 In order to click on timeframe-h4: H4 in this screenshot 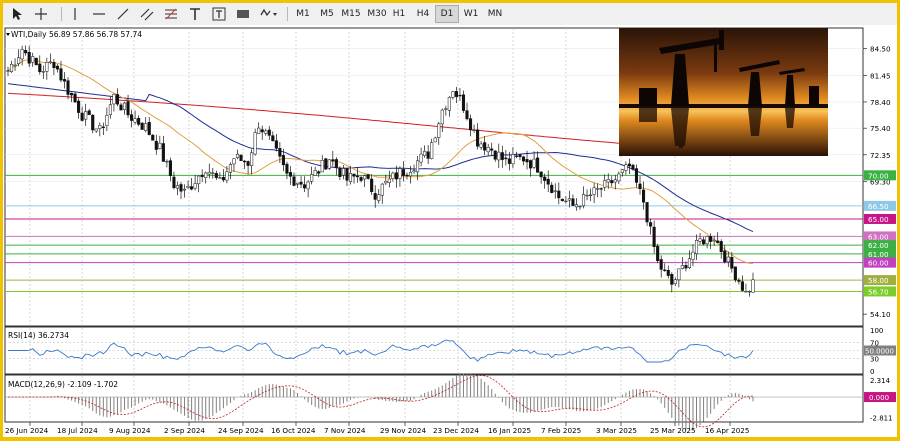, I will do `click(423, 14)`.